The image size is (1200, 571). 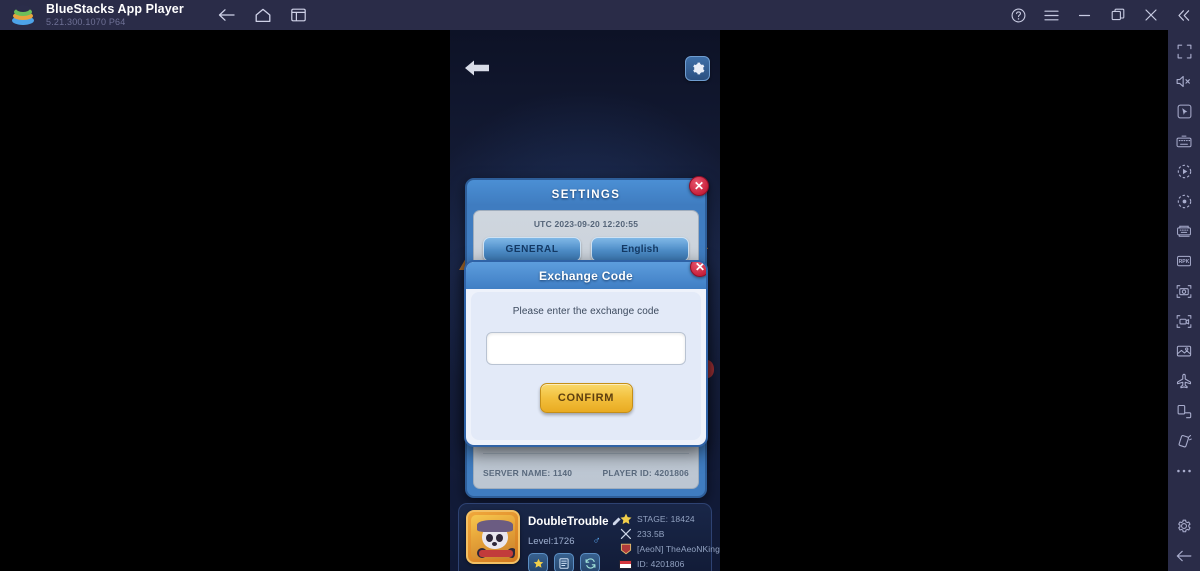 I want to click on menu-button, so click(x=1051, y=15).